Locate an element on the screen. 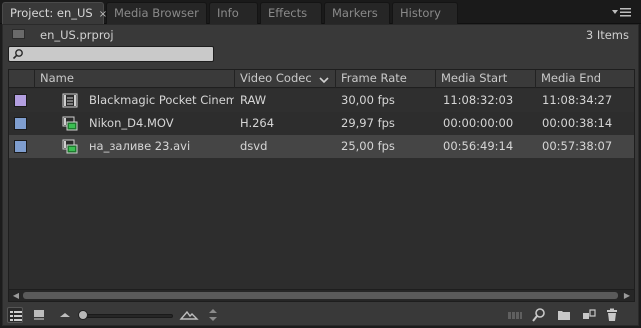 The image size is (641, 328). tab-markers: Markers is located at coordinates (357, 13).